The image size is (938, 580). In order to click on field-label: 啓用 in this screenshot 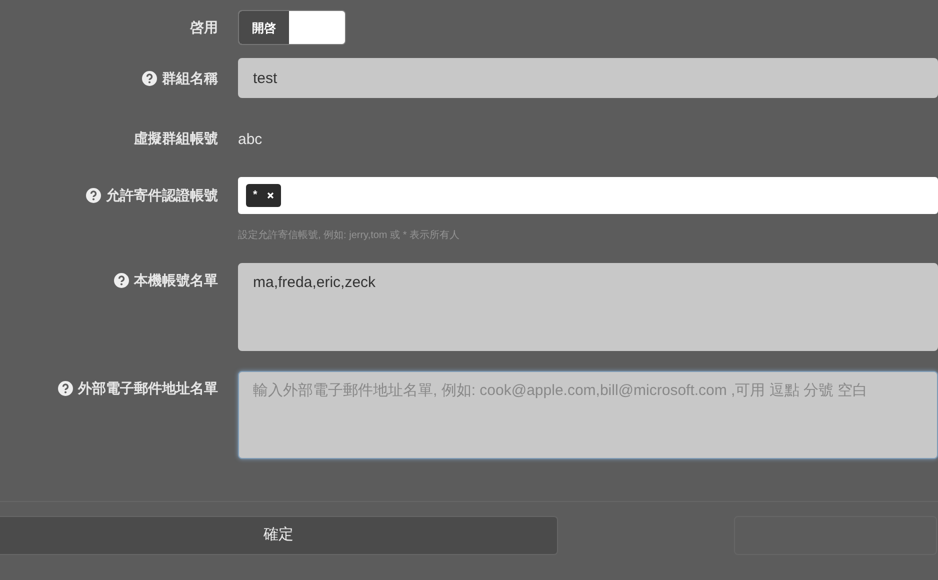, I will do `click(204, 27)`.